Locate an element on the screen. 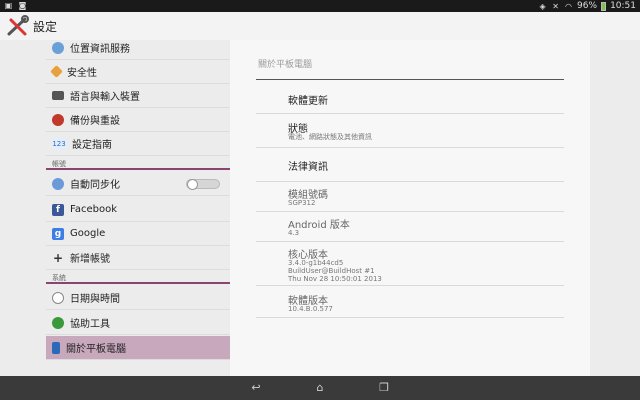 This screenshot has width=640, height=400. camera-notification-icon: ◙ is located at coordinates (22, 5).